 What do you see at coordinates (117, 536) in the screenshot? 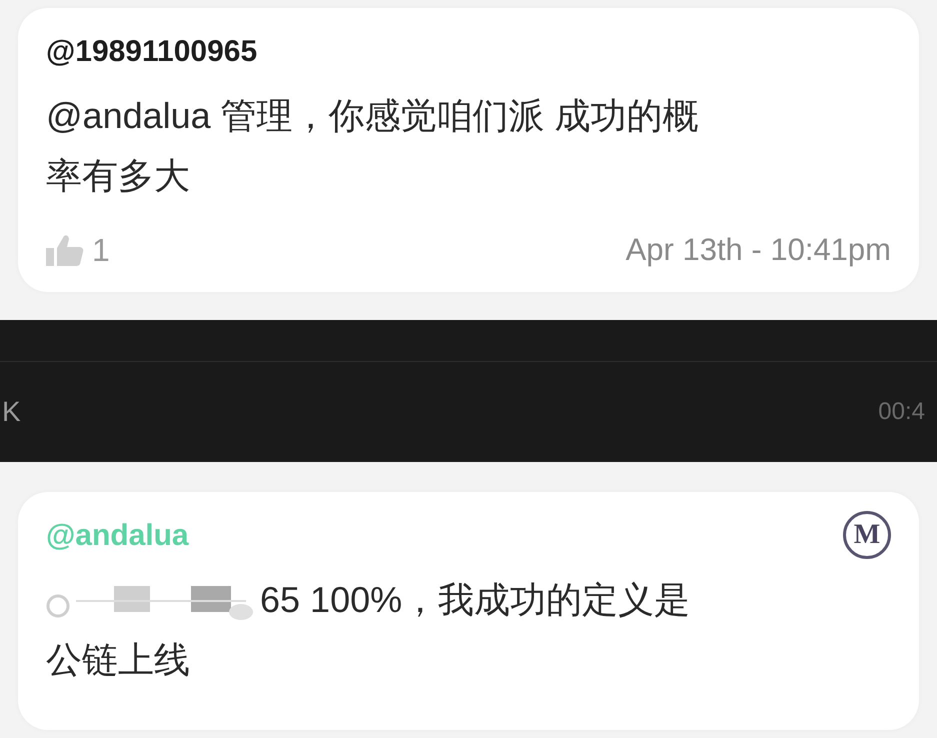
I see `author-name: @andalua` at bounding box center [117, 536].